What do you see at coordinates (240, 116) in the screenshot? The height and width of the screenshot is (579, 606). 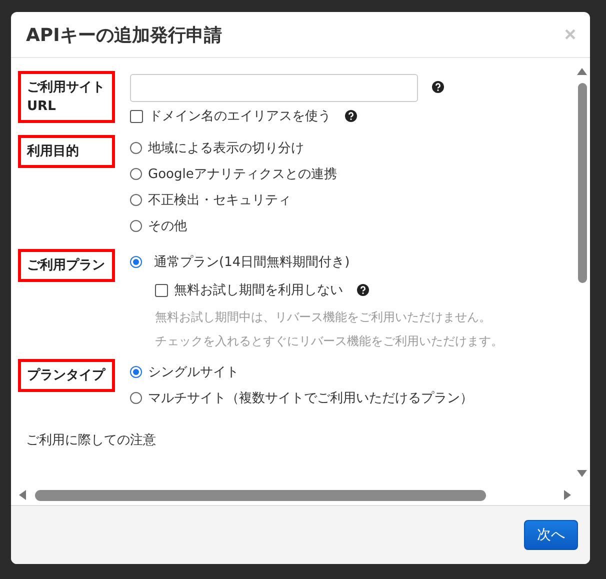 I see `checkbox-label: ドメイン名のエイリアスを使う` at bounding box center [240, 116].